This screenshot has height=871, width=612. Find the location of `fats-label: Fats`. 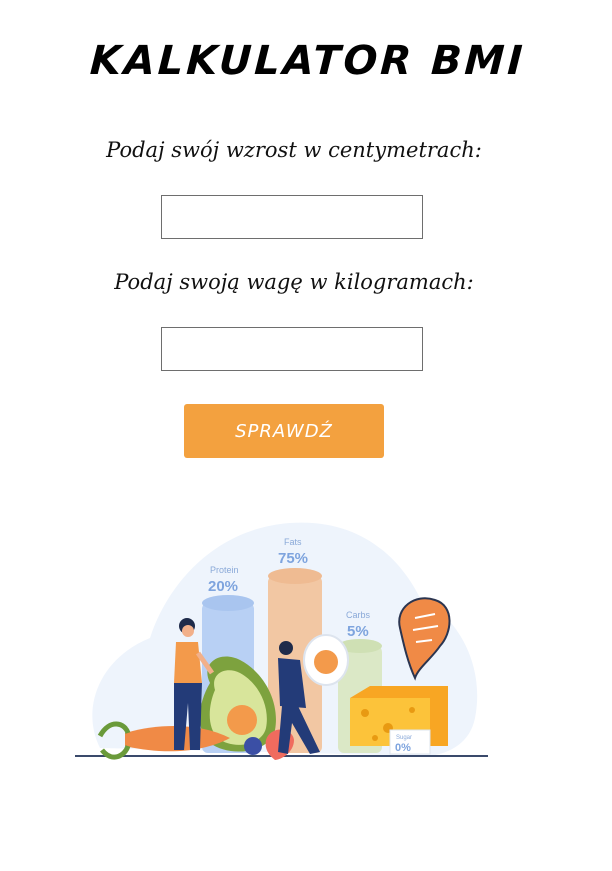

fats-label: Fats is located at coordinates (293, 542).